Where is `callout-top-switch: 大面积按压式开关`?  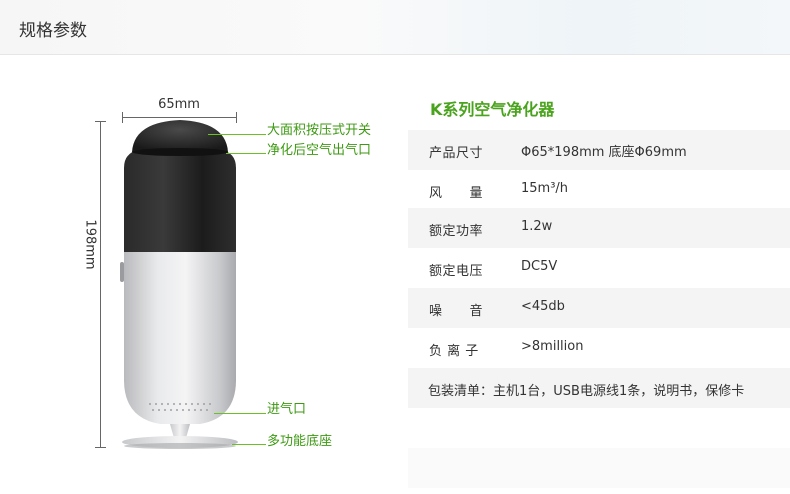 callout-top-switch: 大面积按压式开关 is located at coordinates (319, 130).